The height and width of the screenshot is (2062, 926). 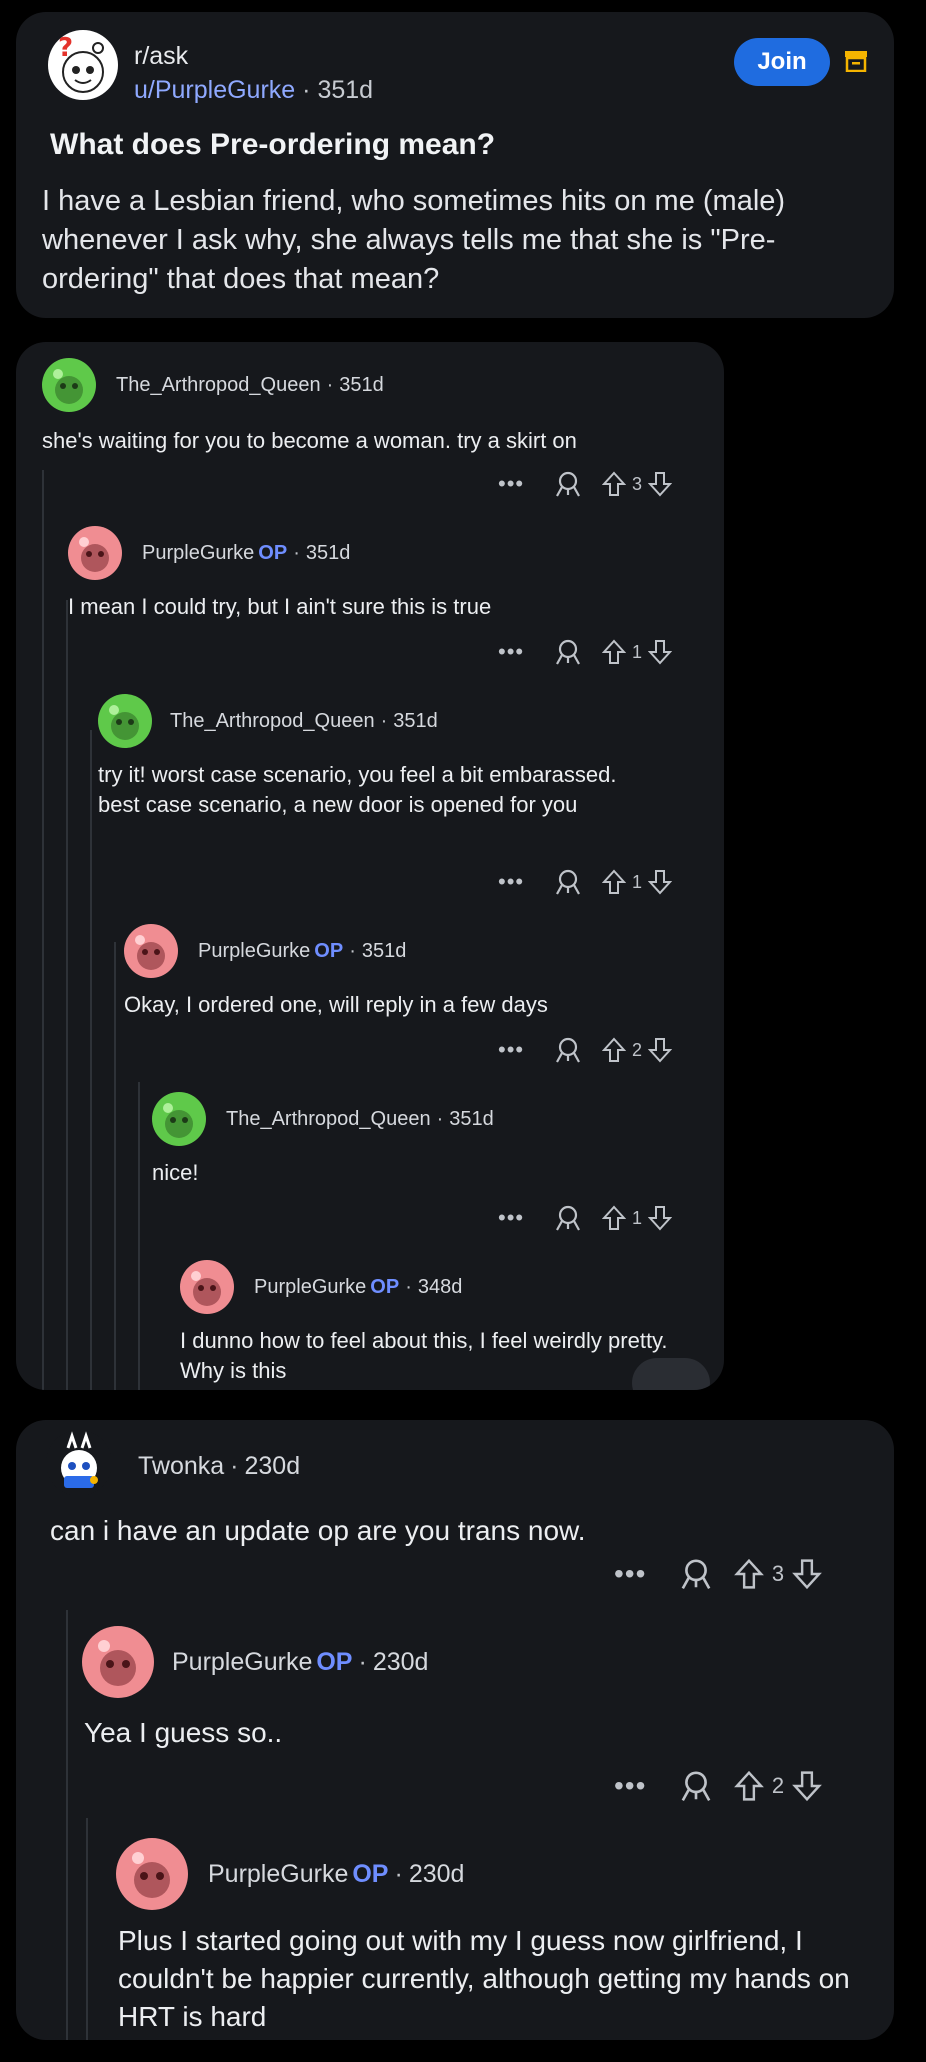 What do you see at coordinates (782, 62) in the screenshot?
I see `join-button: Join` at bounding box center [782, 62].